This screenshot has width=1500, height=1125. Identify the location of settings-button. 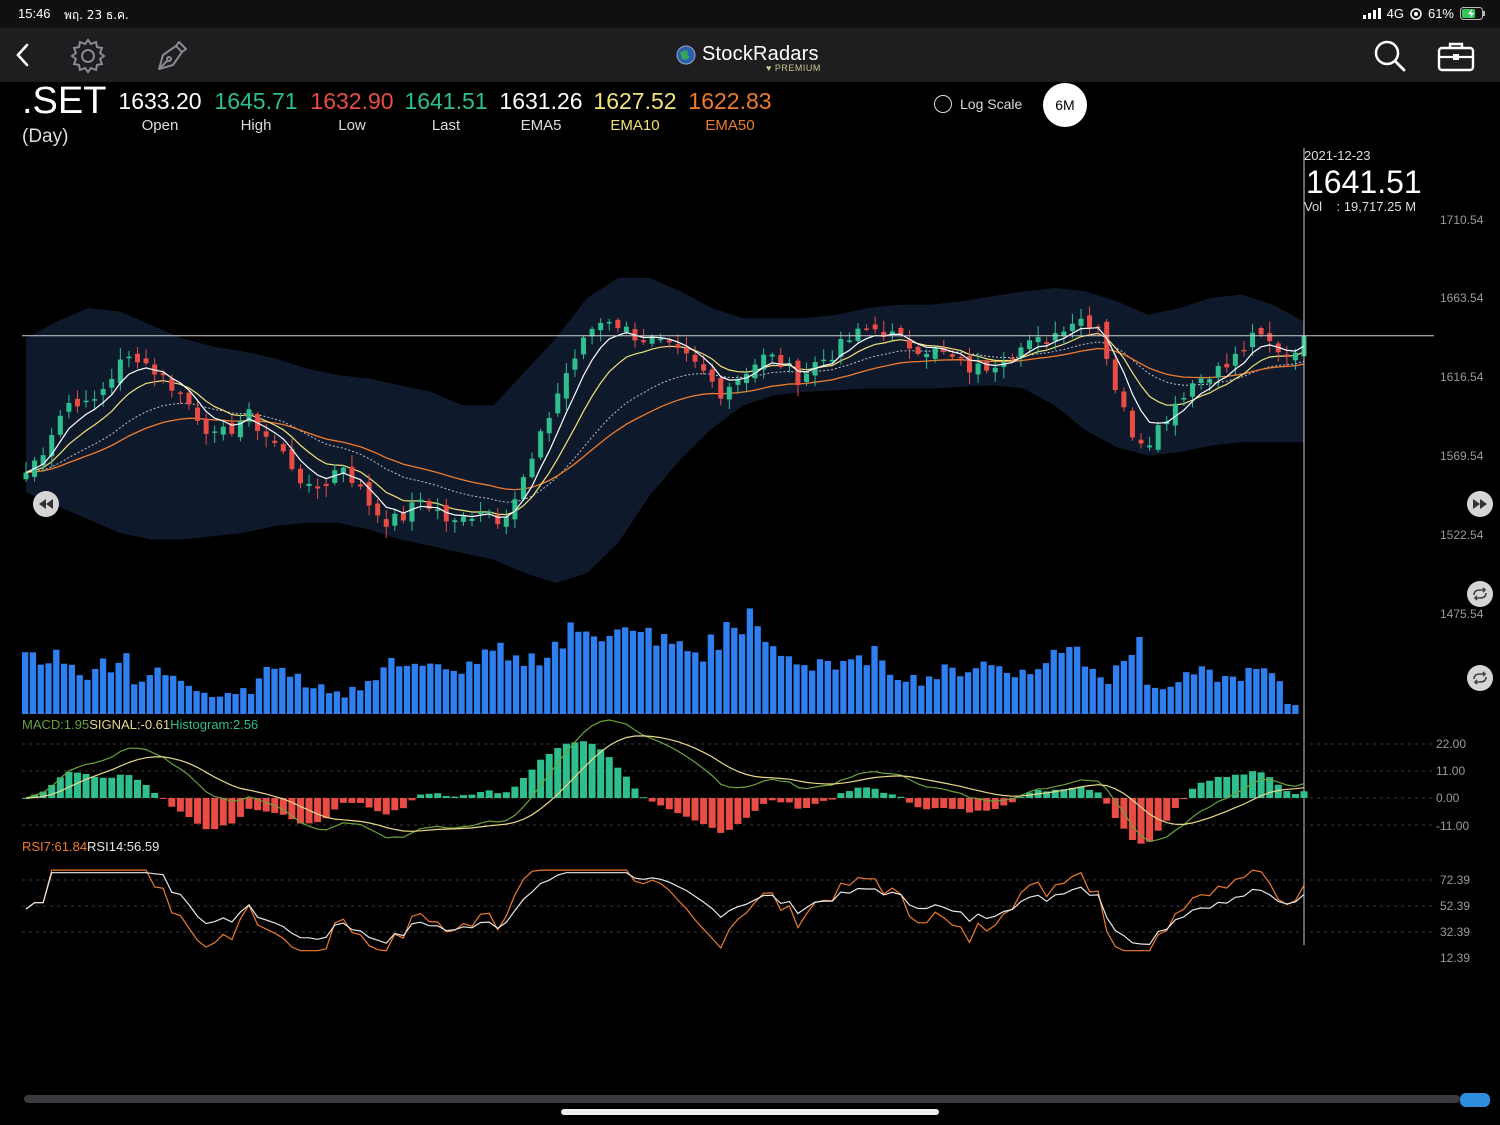
(88, 56).